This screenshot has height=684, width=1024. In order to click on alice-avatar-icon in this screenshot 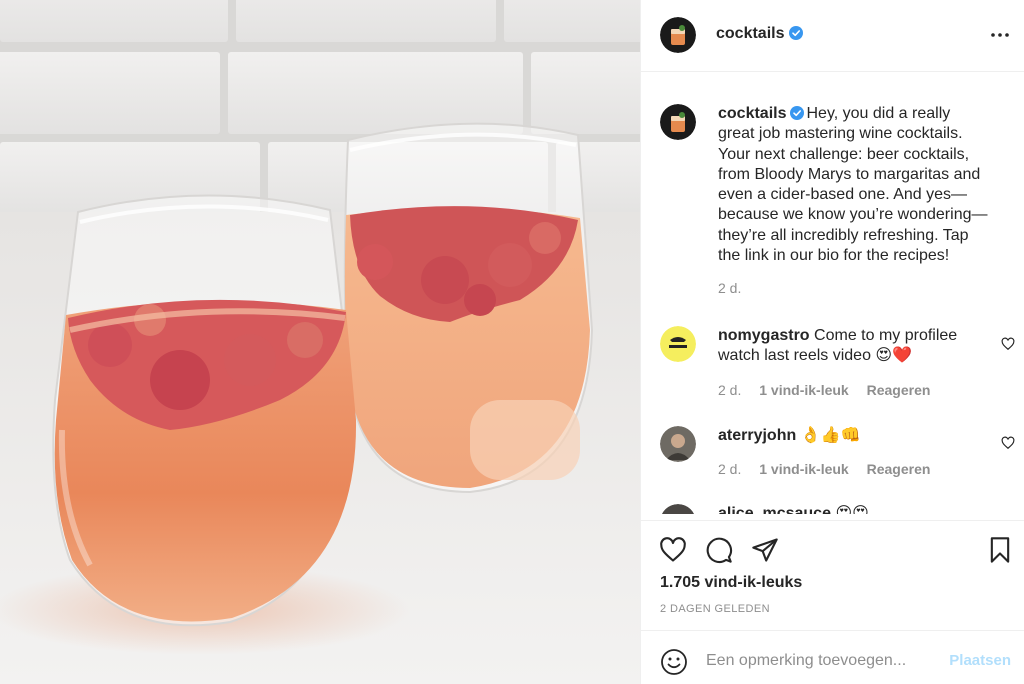, I will do `click(678, 509)`.